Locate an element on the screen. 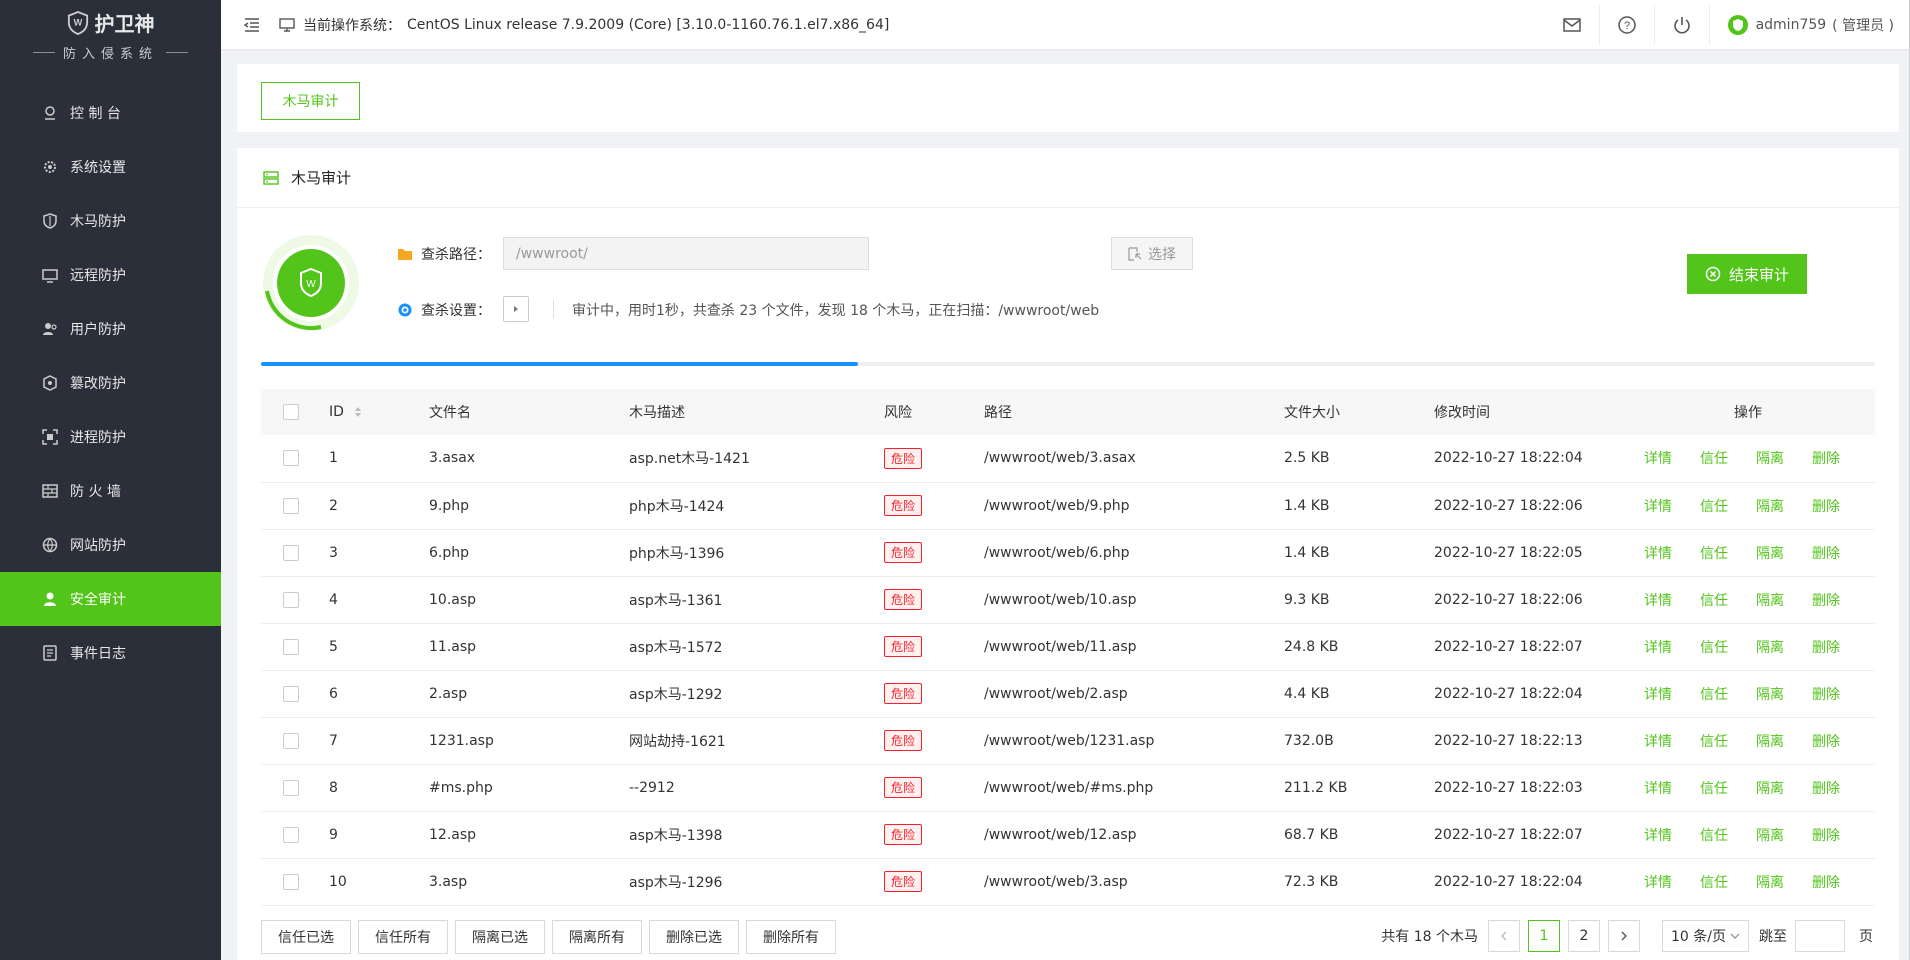  sidebar-item-7: 防 火 墙 is located at coordinates (110, 491).